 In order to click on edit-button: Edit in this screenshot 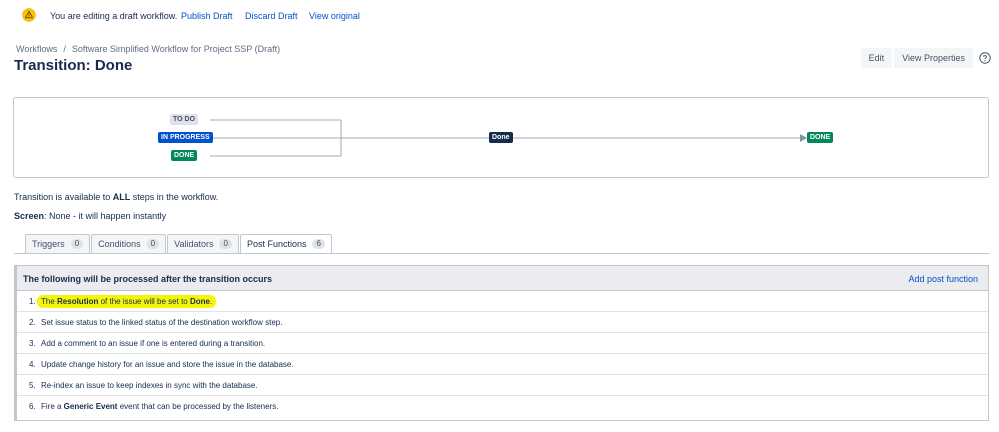, I will do `click(876, 58)`.